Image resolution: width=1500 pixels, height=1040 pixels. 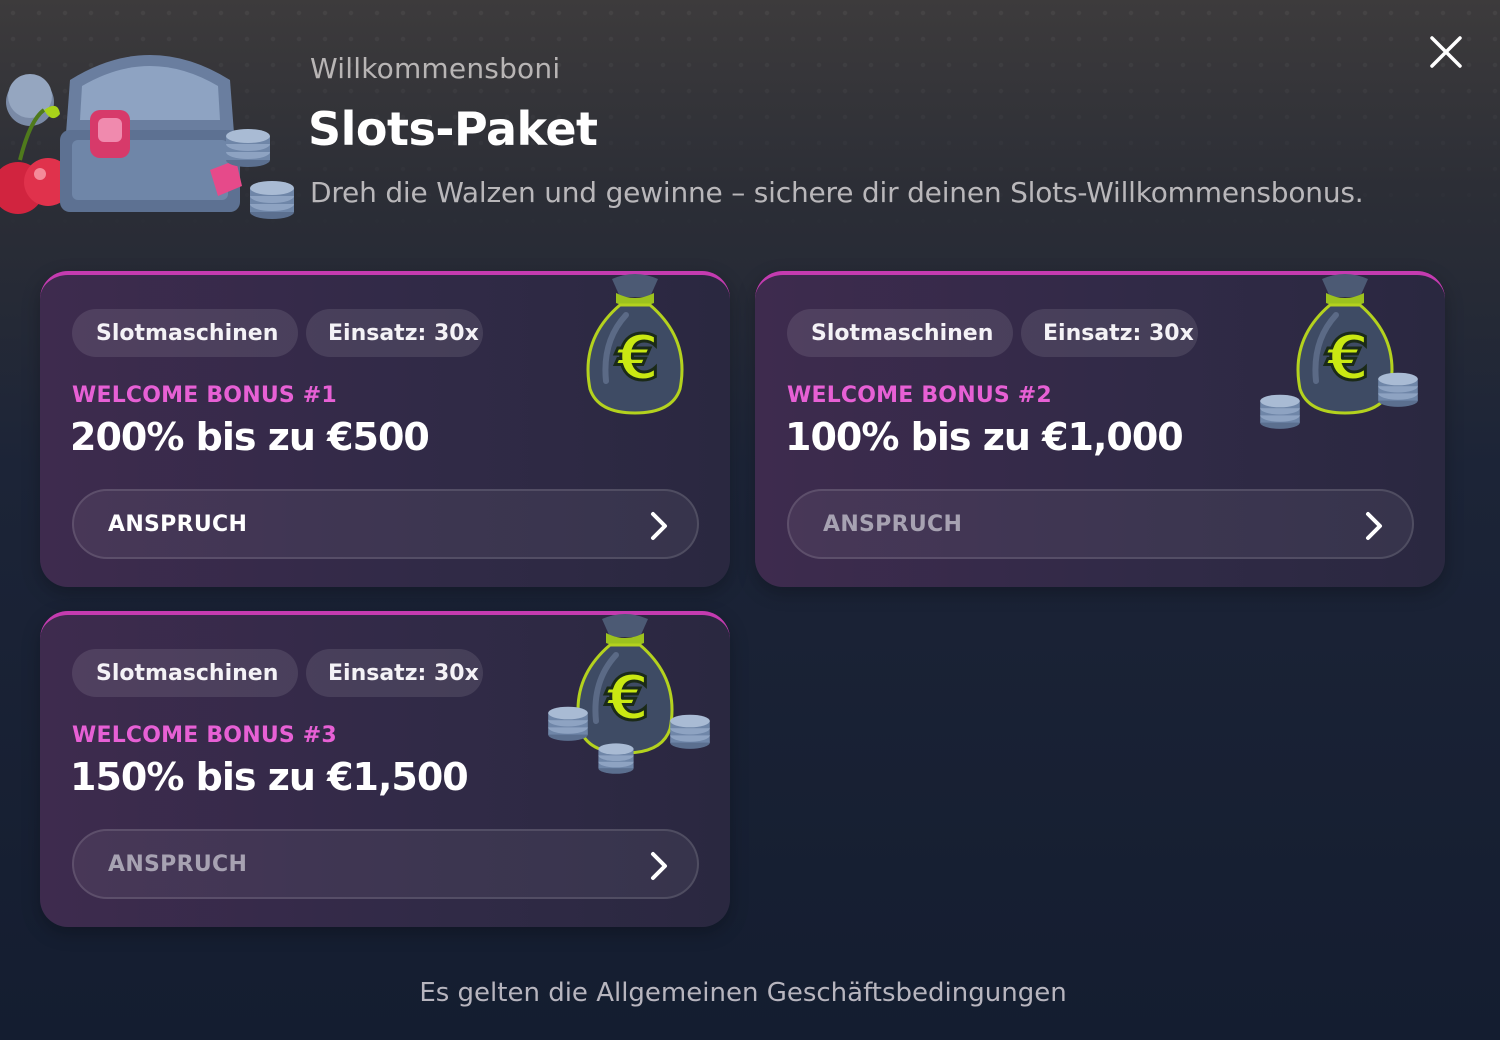 I want to click on bonus-label: WELCOME BONUS #1, so click(x=204, y=395).